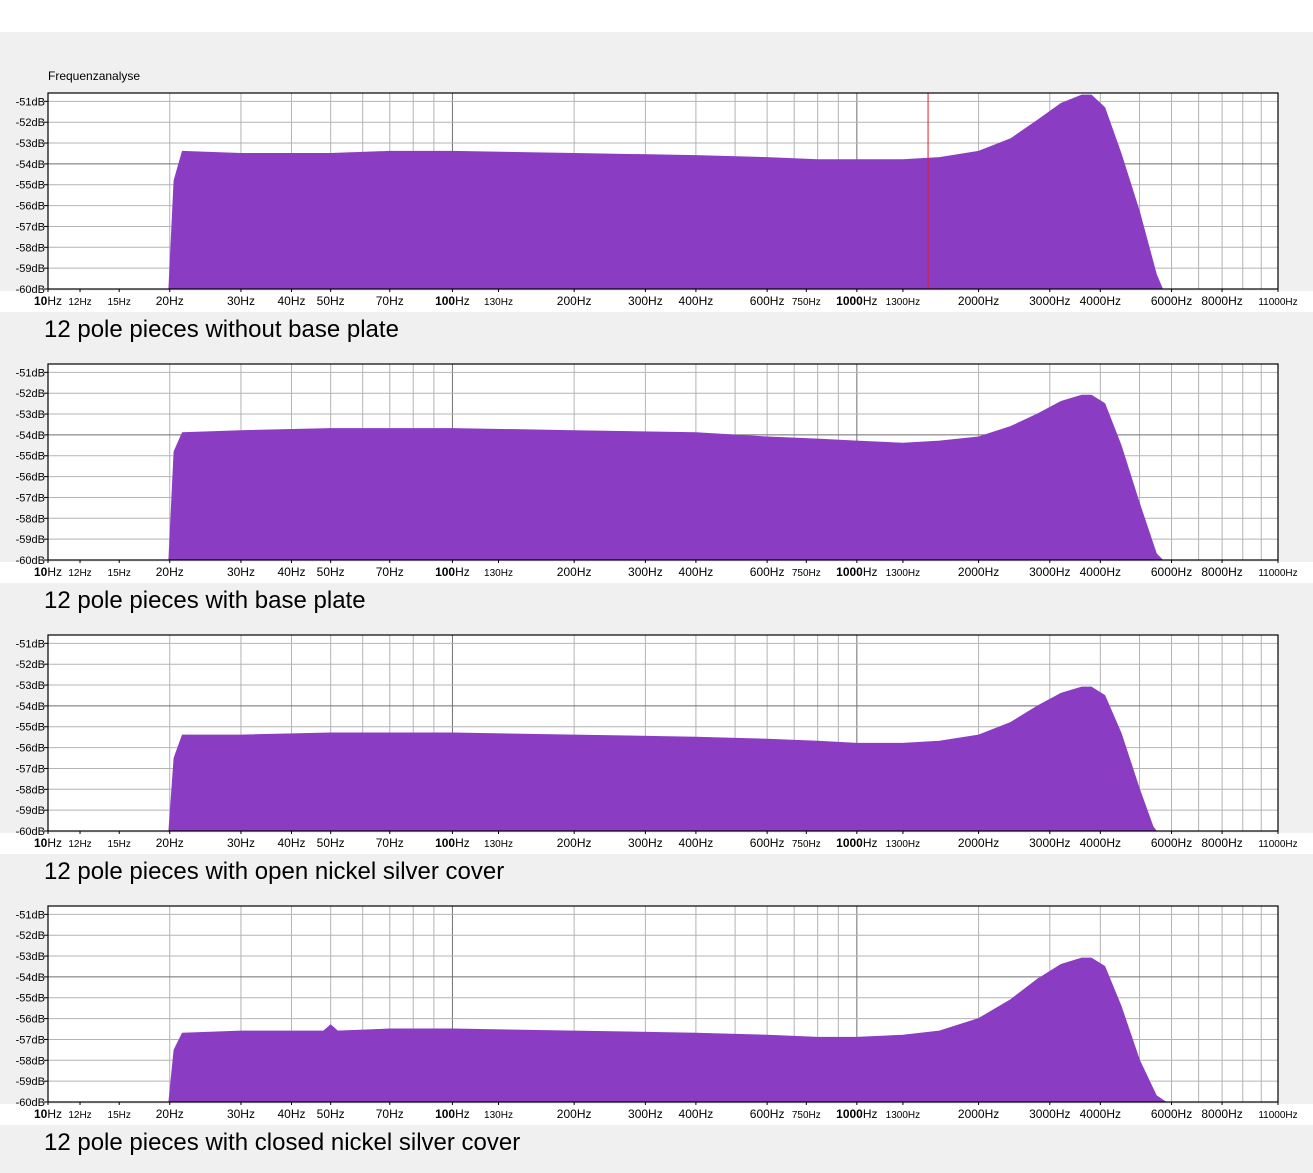 The image size is (1313, 1173). I want to click on x-tick-label: 15Hz, so click(119, 573).